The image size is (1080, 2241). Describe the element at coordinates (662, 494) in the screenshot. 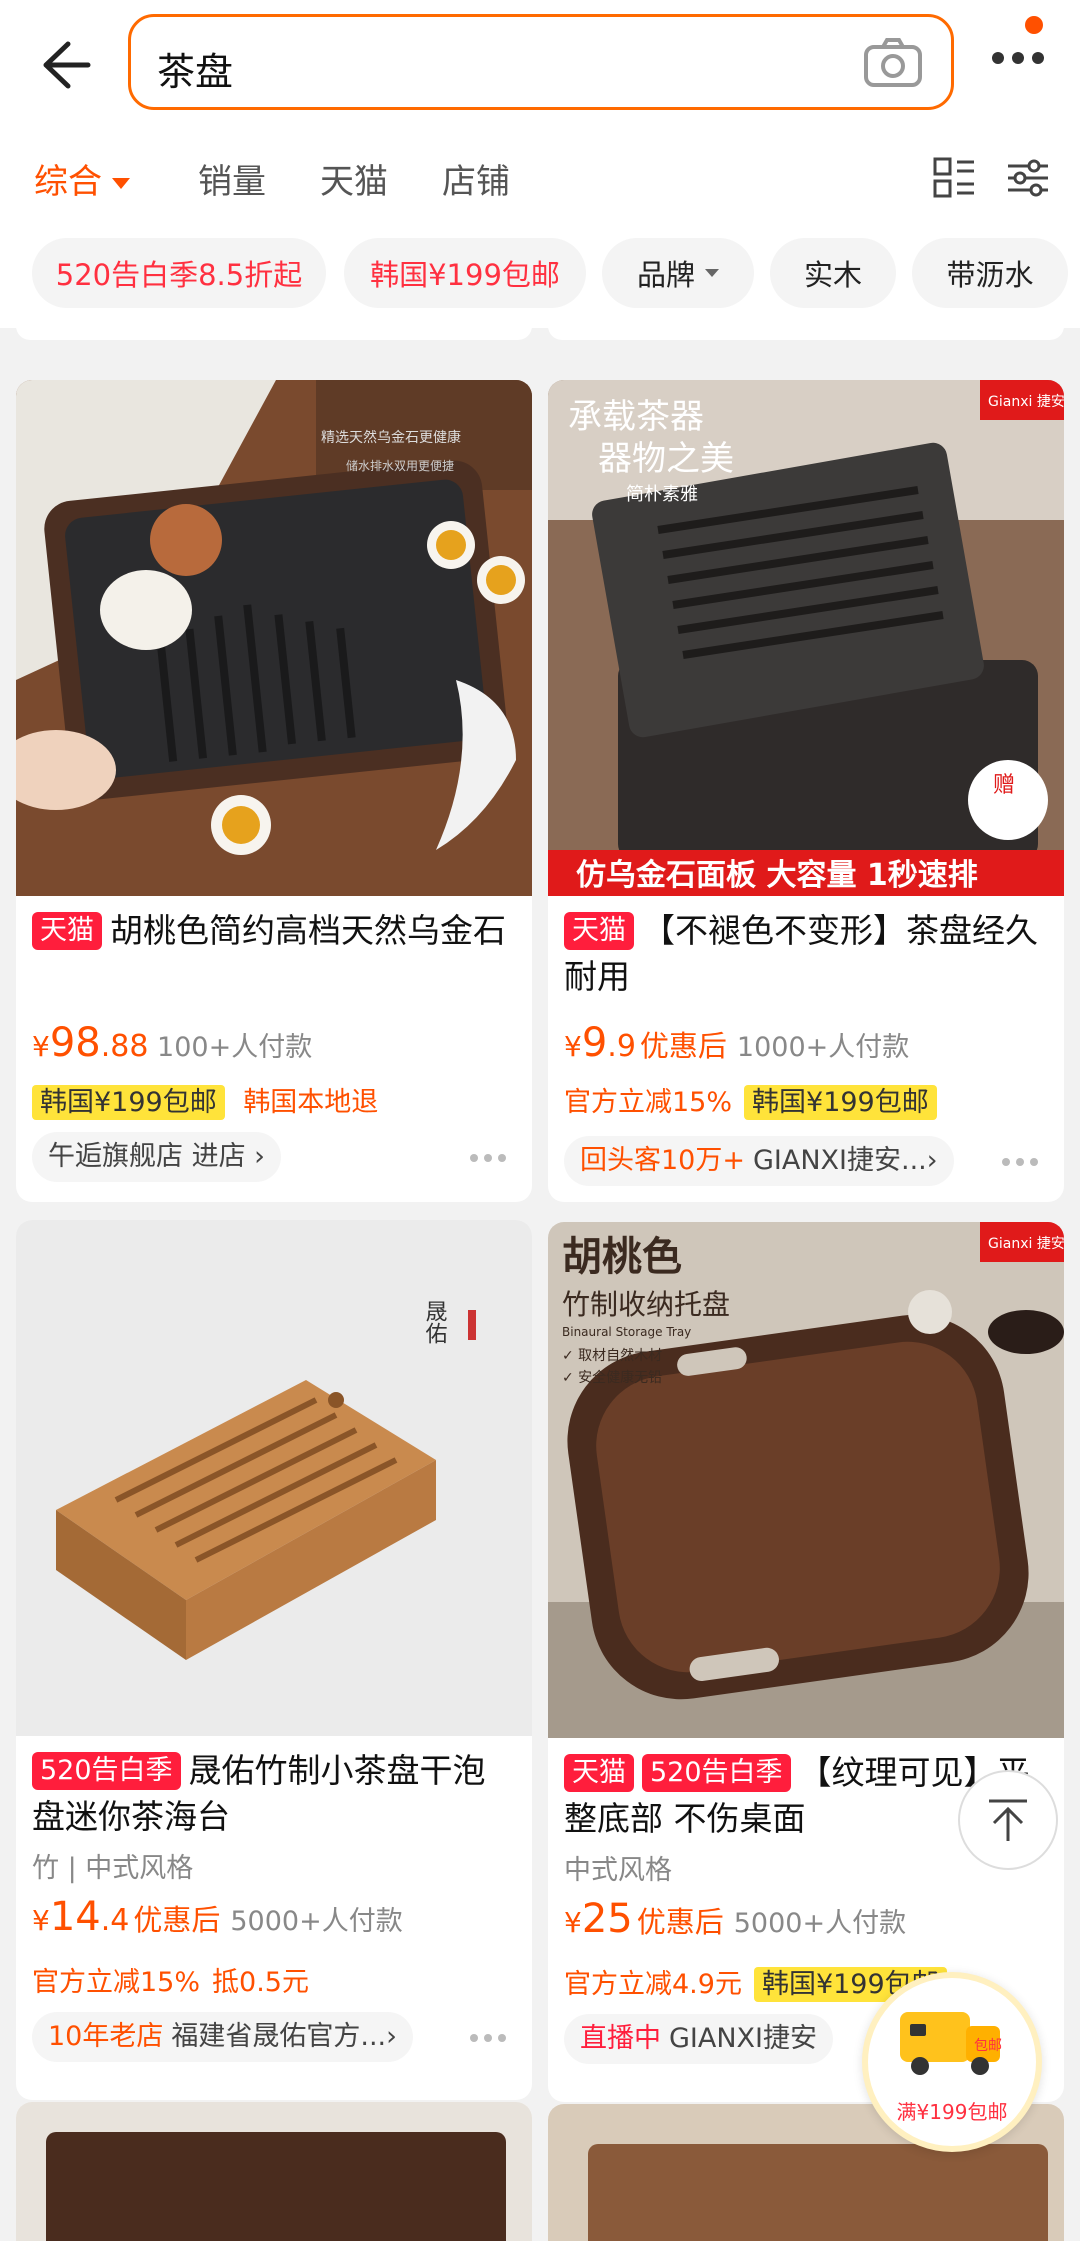

I see `image-caption: 简朴素雅` at that location.